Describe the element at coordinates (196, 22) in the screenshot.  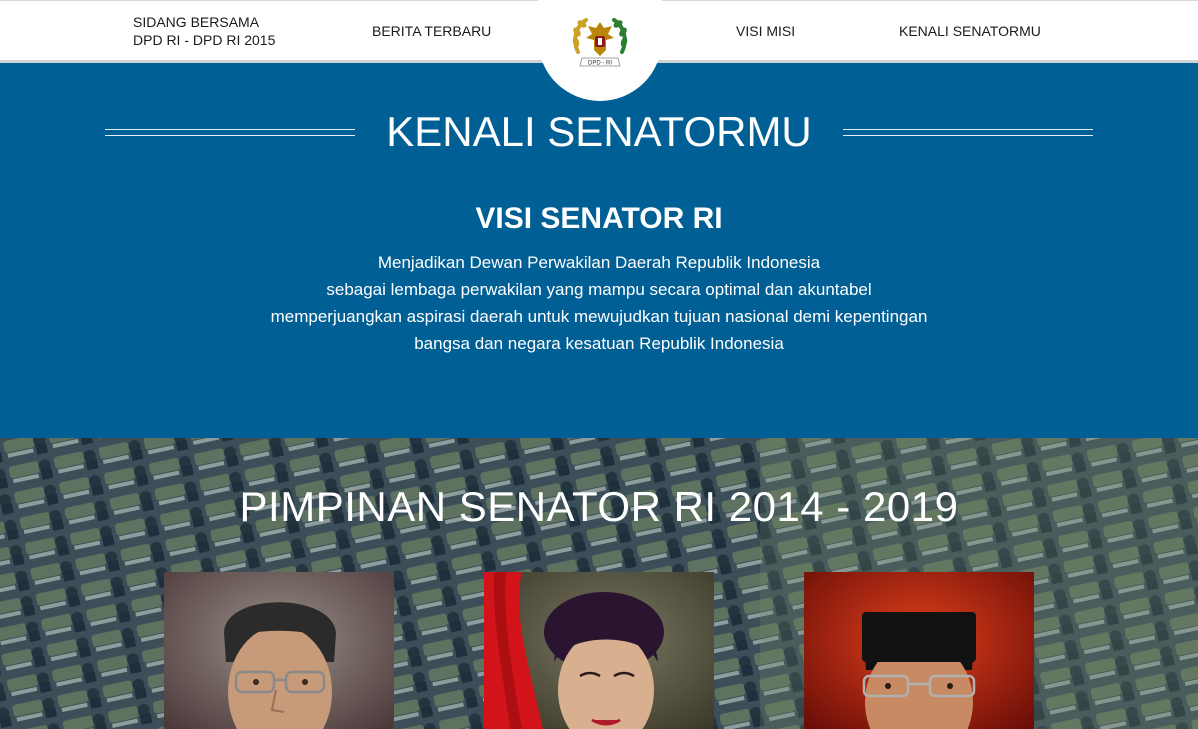
I see `nav-sidang-line1: SIDANG BERSAMA` at that location.